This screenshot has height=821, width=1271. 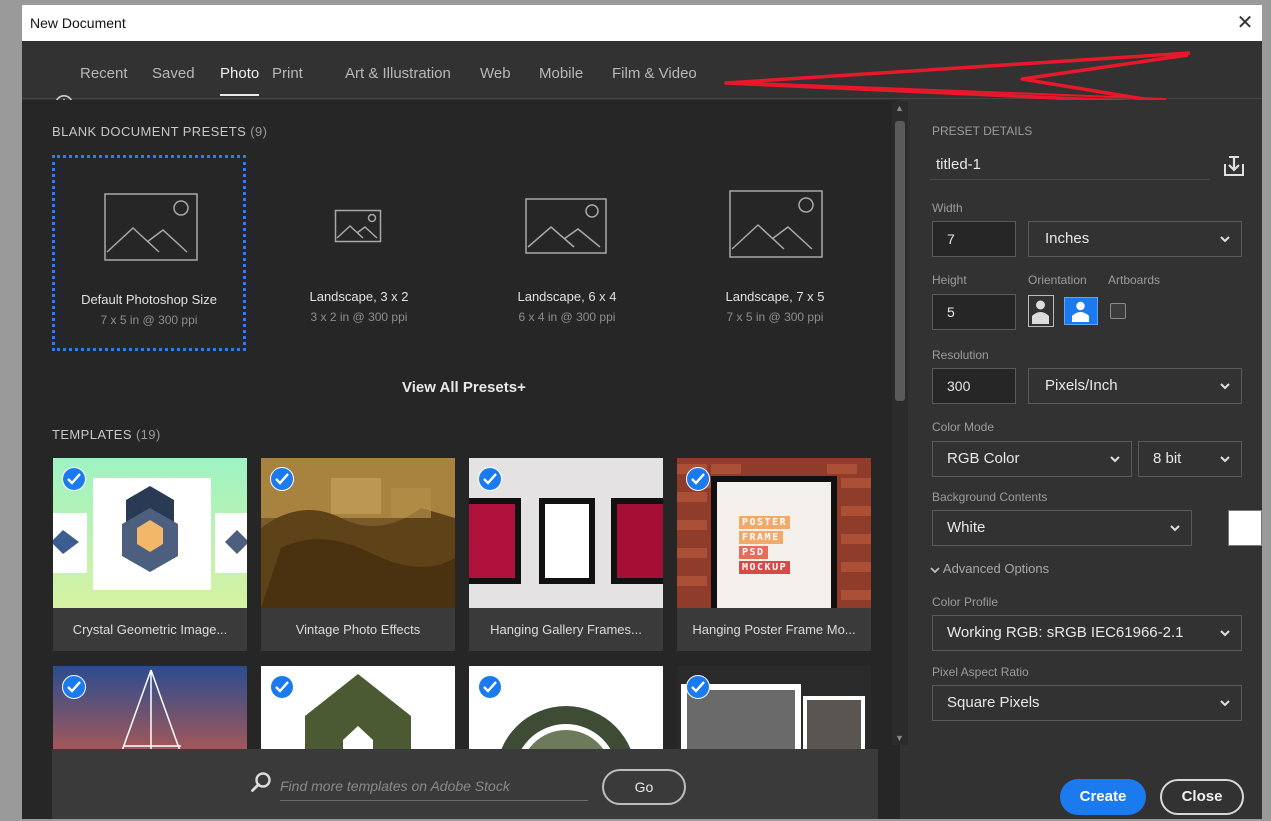 What do you see at coordinates (963, 427) in the screenshot?
I see `color-mode-label: Color Mode` at bounding box center [963, 427].